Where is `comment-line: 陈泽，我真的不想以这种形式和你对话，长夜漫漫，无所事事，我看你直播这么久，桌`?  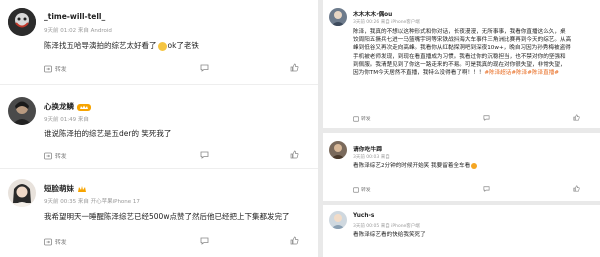
comment-line: 陈泽，我真的不想以这种形式和你对话，长夜漫漫，无所事事，我看你直播这么久，桌 is located at coordinates (459, 32).